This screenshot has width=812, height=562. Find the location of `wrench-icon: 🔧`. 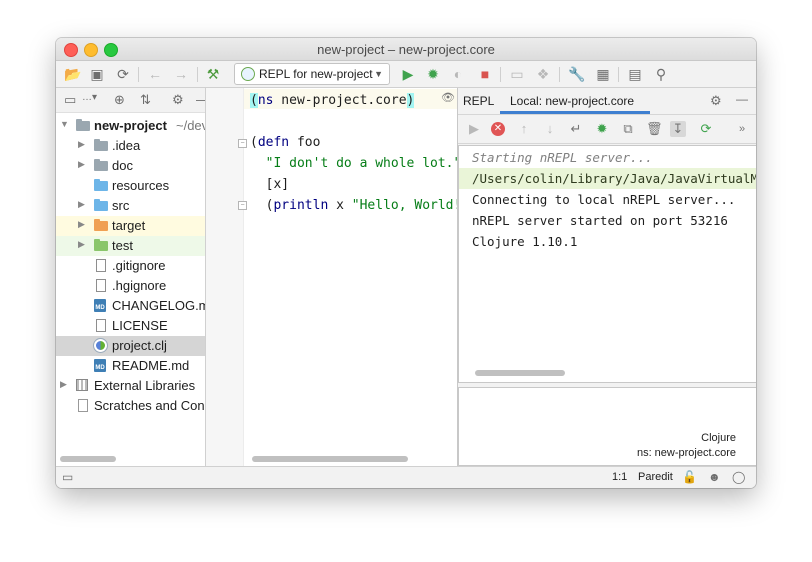

wrench-icon: 🔧 is located at coordinates (577, 74).